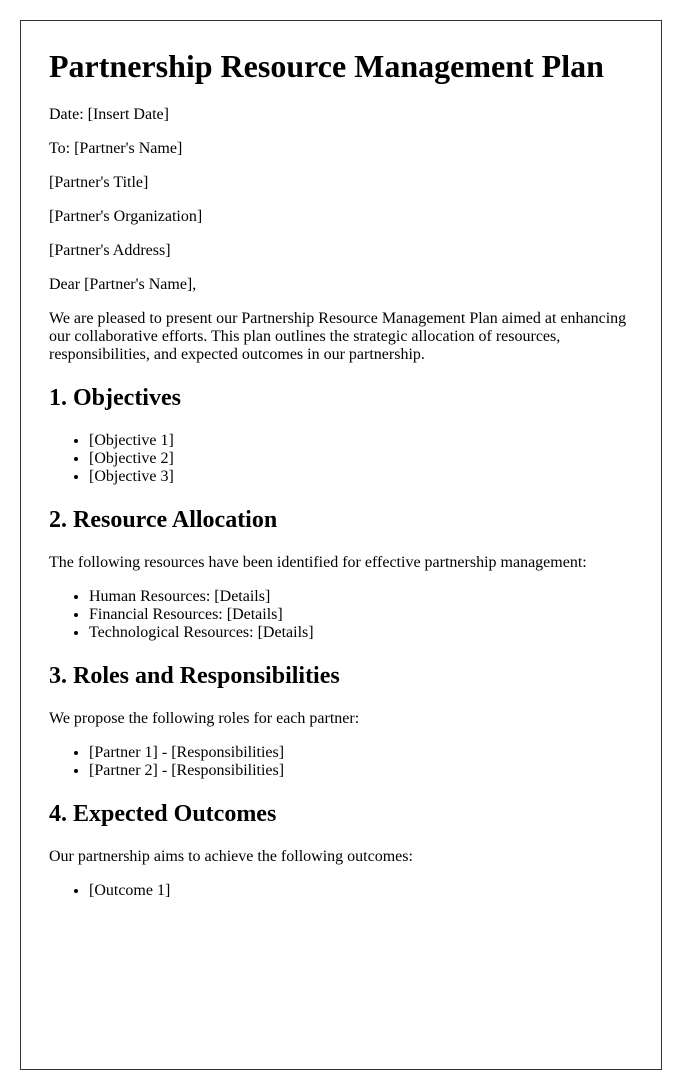  Describe the element at coordinates (361, 891) in the screenshot. I see `list-item: [Outcome 1]` at that location.